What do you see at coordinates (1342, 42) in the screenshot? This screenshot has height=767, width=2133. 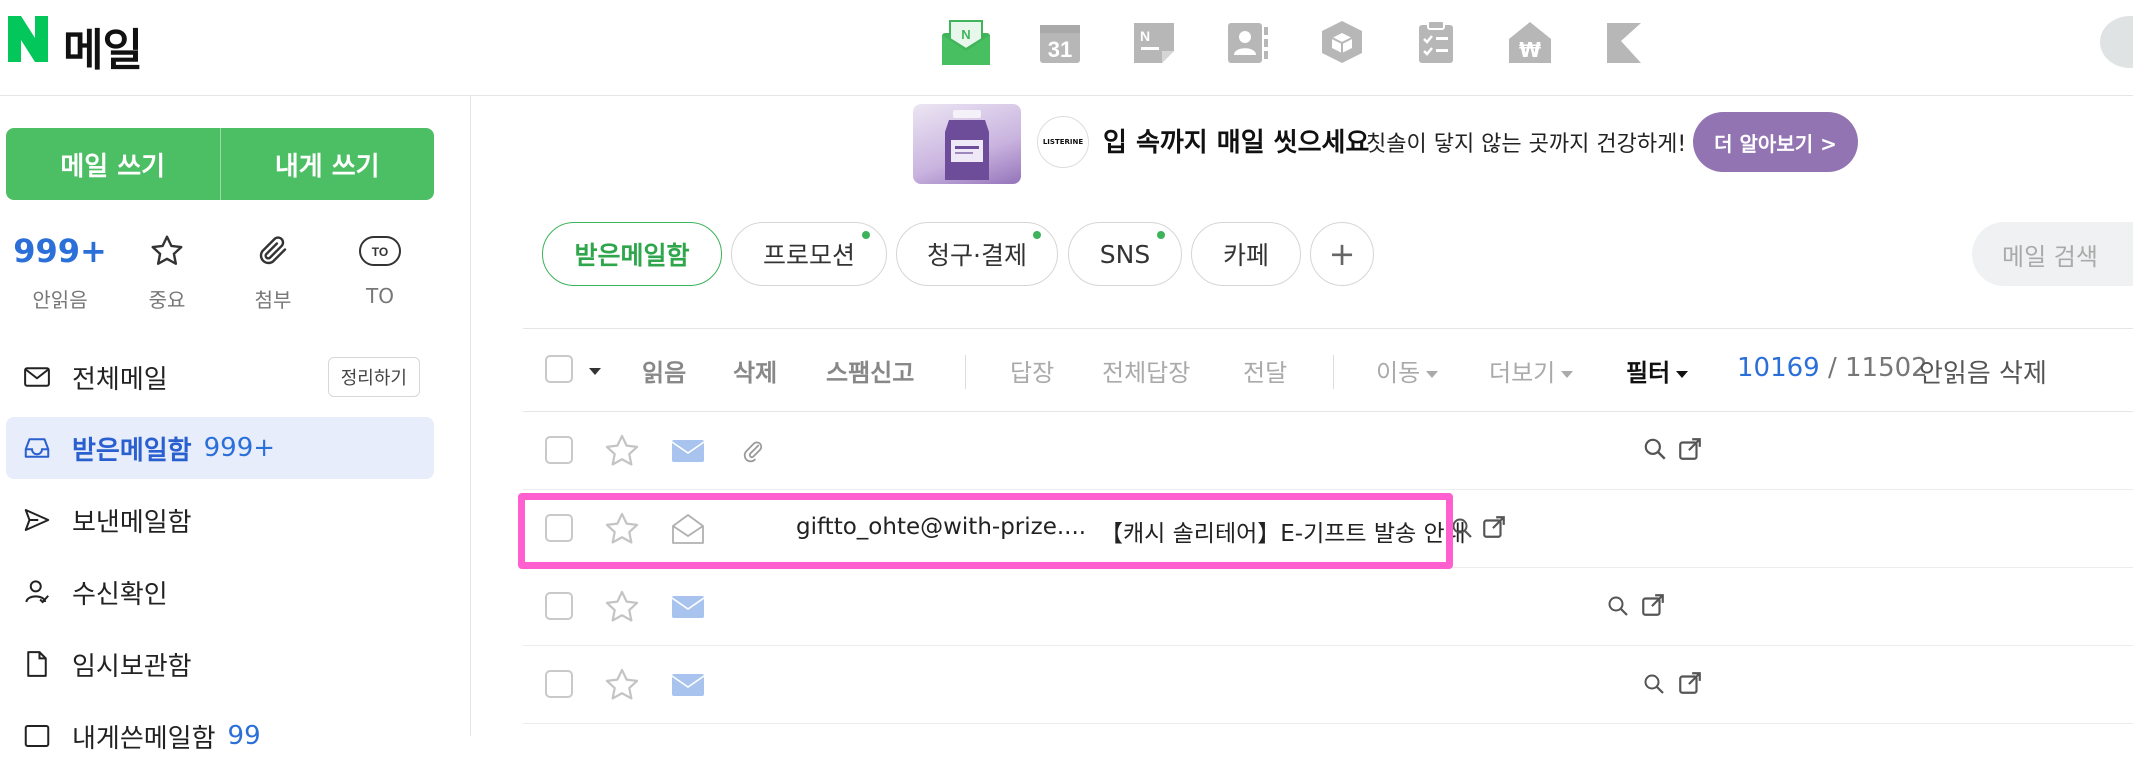 I see `mybox-icon` at bounding box center [1342, 42].